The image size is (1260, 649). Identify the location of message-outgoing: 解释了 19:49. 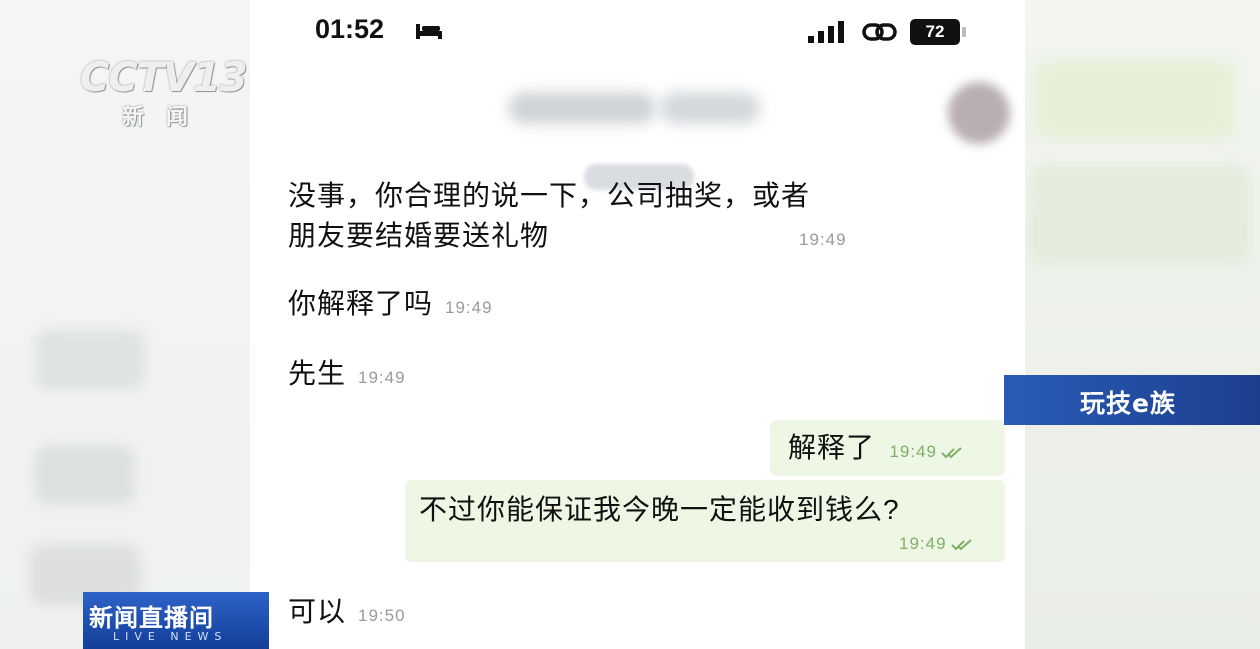
(887, 448).